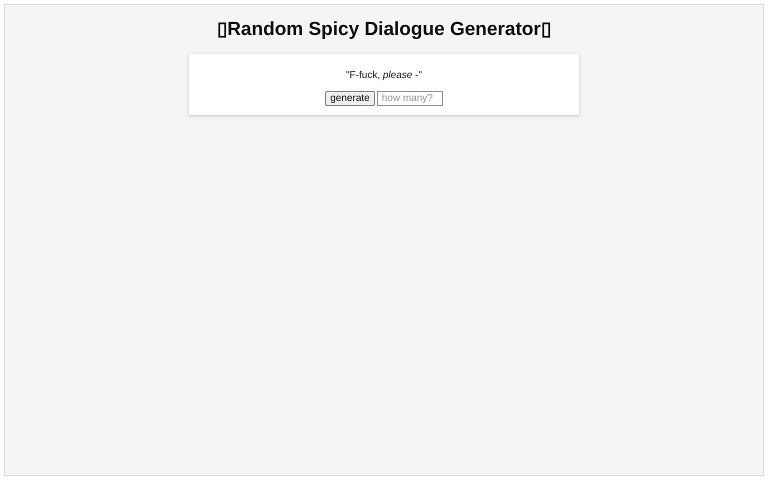 Image resolution: width=768 pixels, height=480 pixels. What do you see at coordinates (384, 75) in the screenshot?
I see `dialogue-text: "F-fuck, please -"` at bounding box center [384, 75].